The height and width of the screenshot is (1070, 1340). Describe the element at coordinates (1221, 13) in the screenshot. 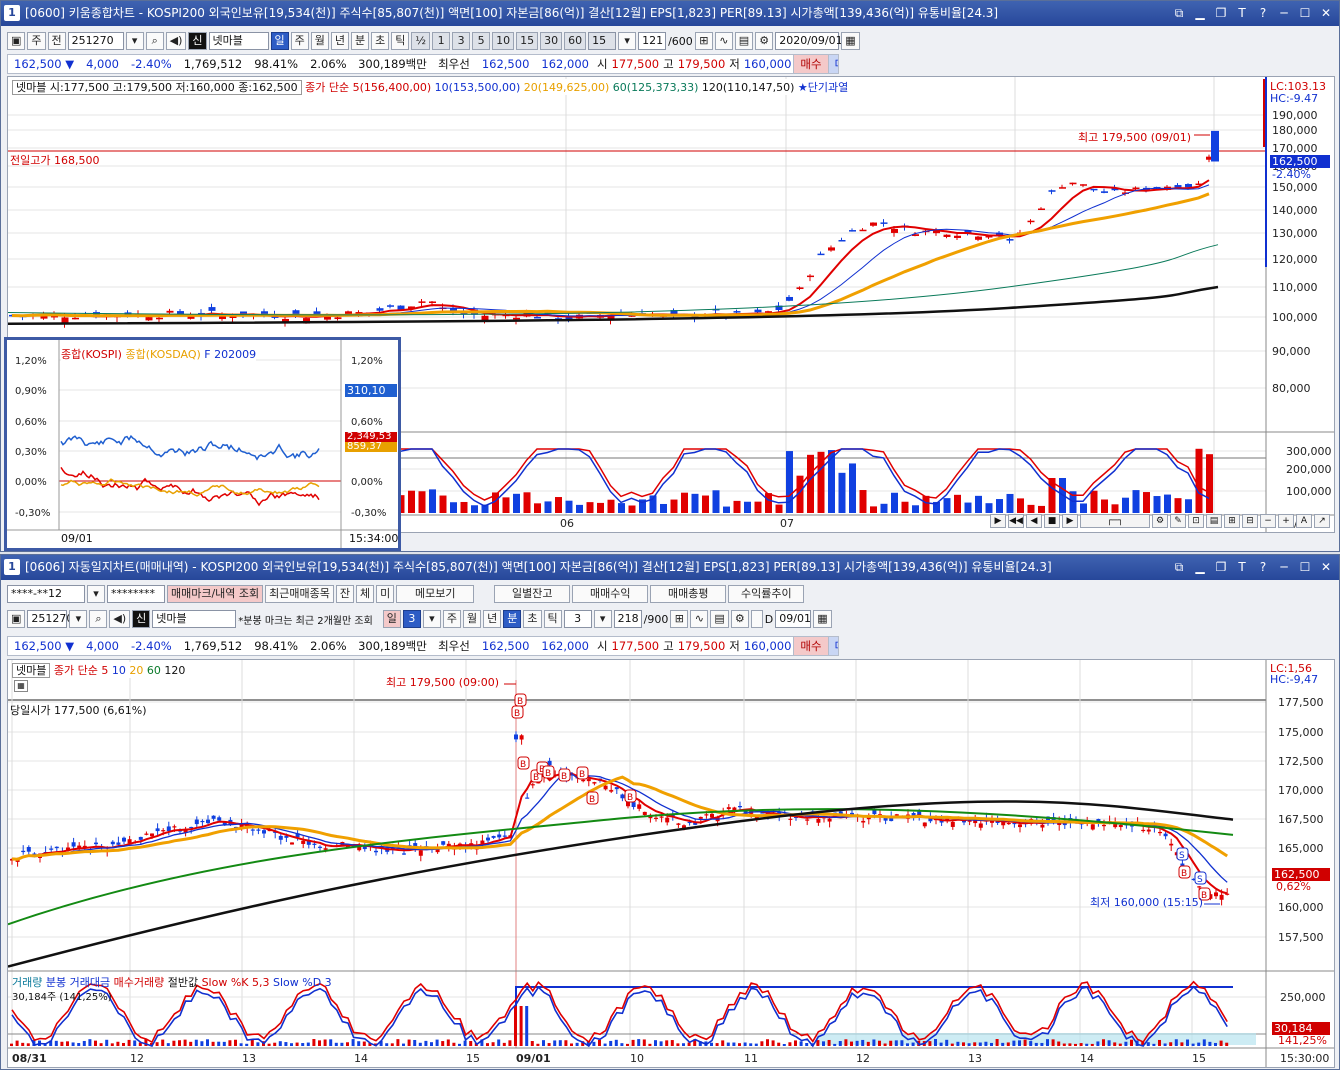

I see `restore-icon: ❐` at that location.